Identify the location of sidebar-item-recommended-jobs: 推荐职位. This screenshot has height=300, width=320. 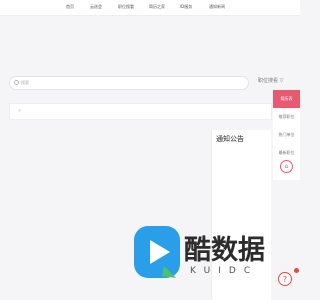
(286, 117).